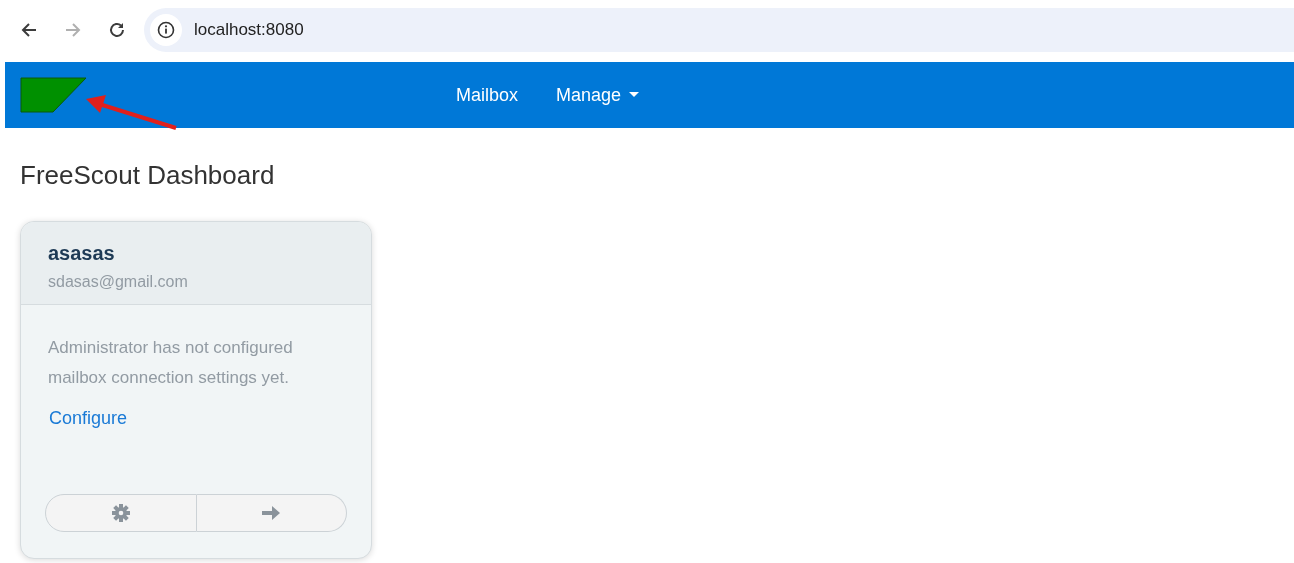 Image resolution: width=1294 pixels, height=563 pixels. I want to click on nav-link: Mailbox, so click(487, 95).